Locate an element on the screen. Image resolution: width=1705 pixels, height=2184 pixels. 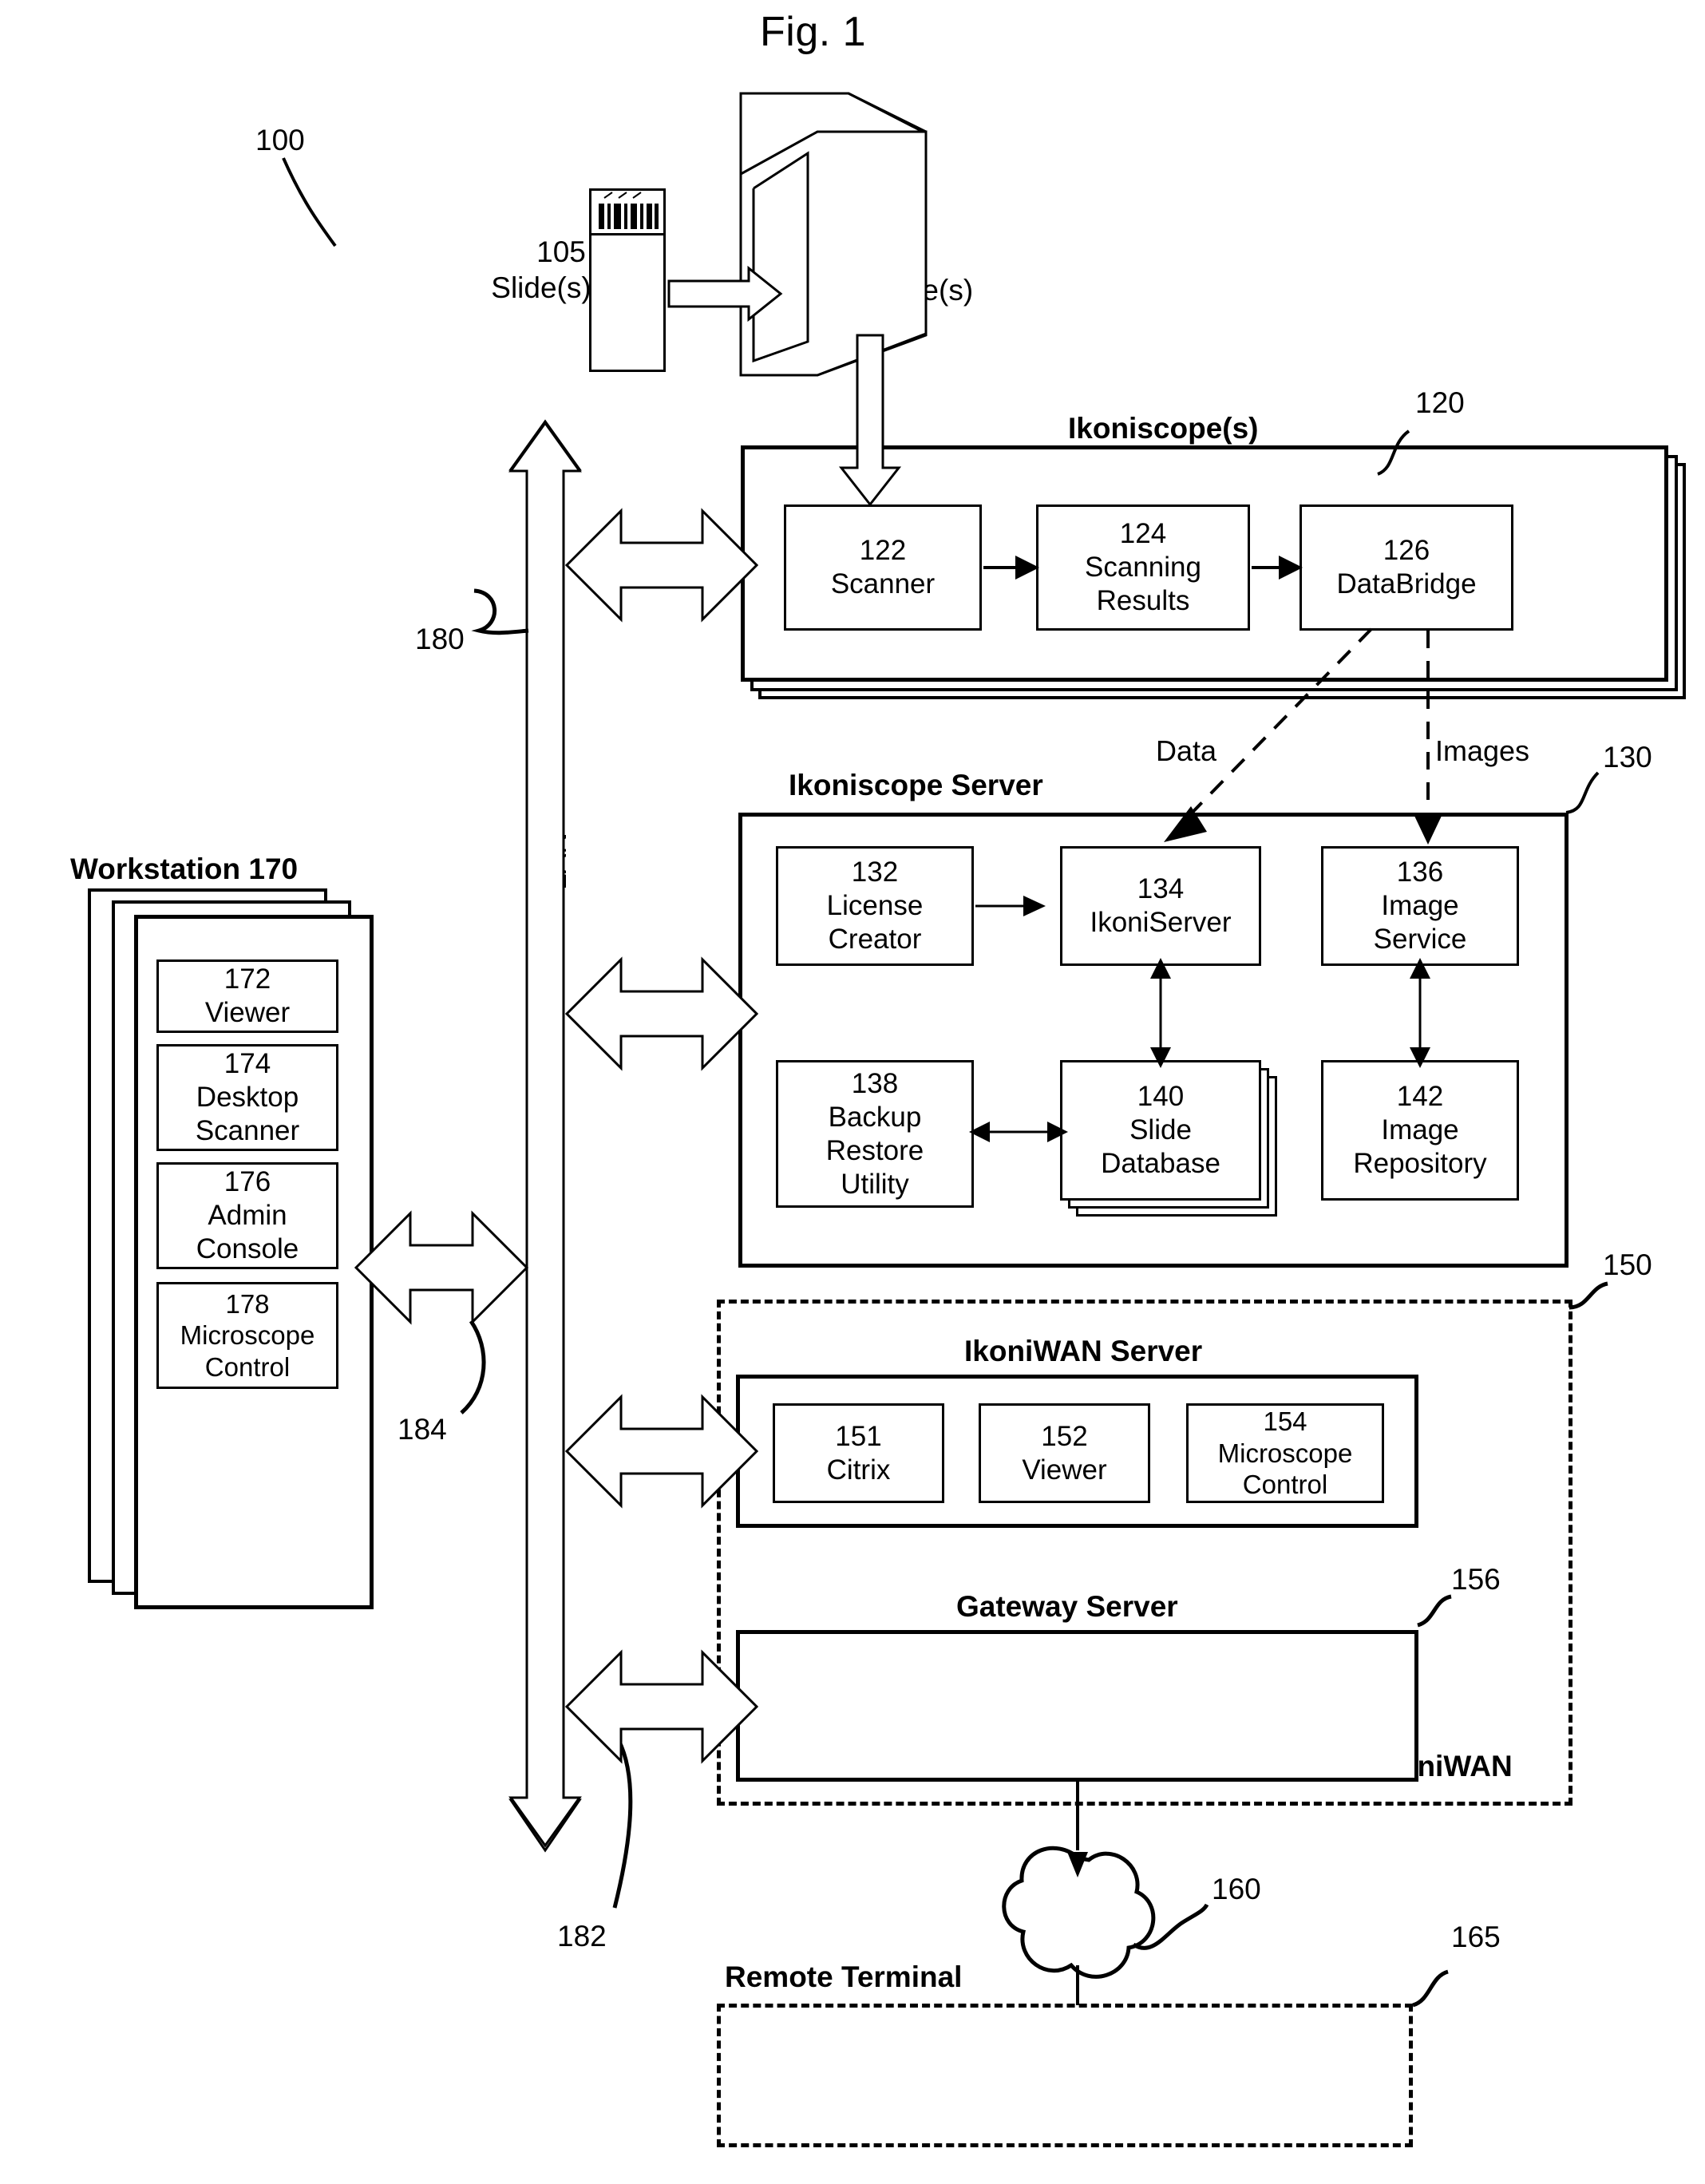
arrow-136-142-bidirectional is located at coordinates (1420, 1013).